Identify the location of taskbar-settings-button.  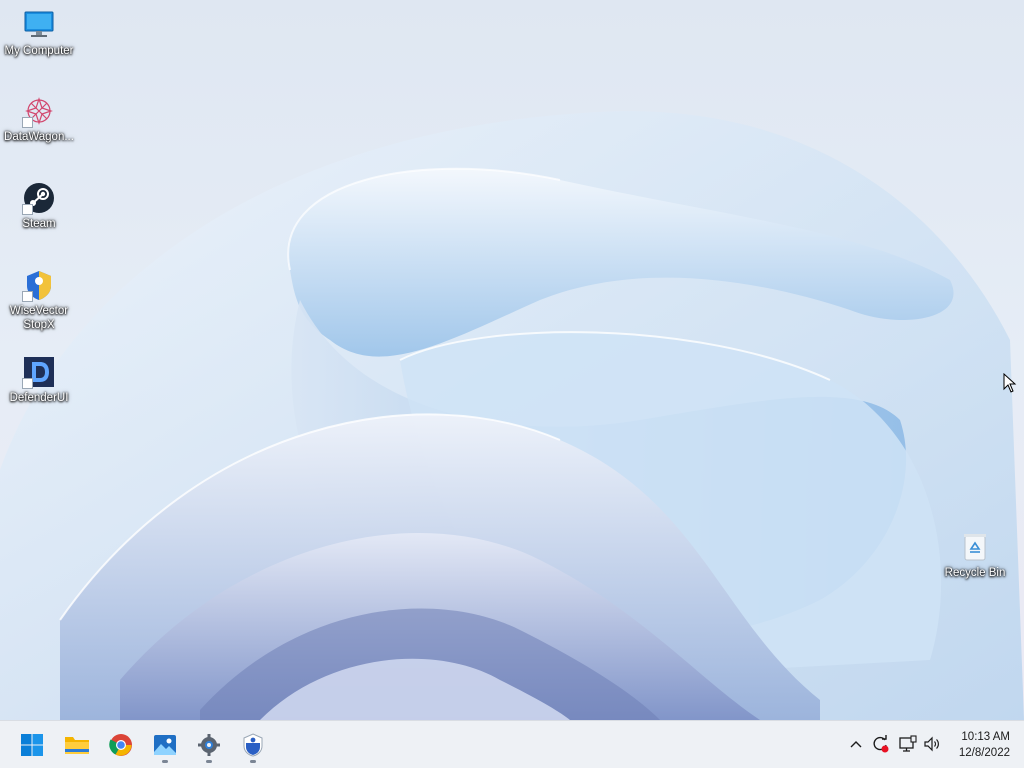
(209, 745).